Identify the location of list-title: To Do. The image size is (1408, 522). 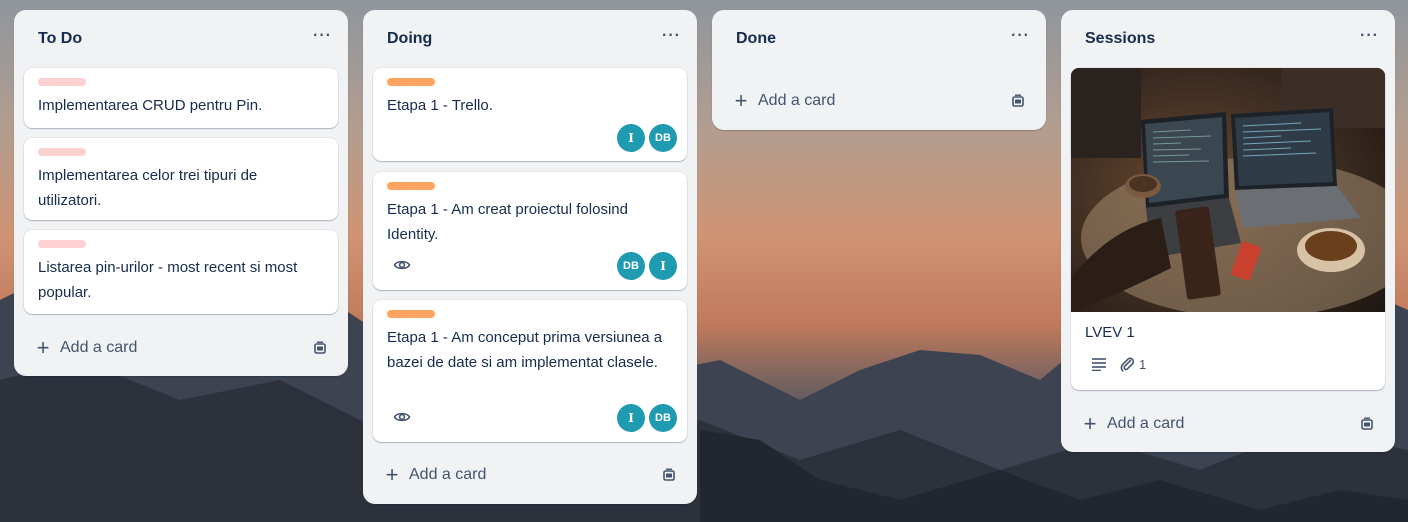
(60, 39).